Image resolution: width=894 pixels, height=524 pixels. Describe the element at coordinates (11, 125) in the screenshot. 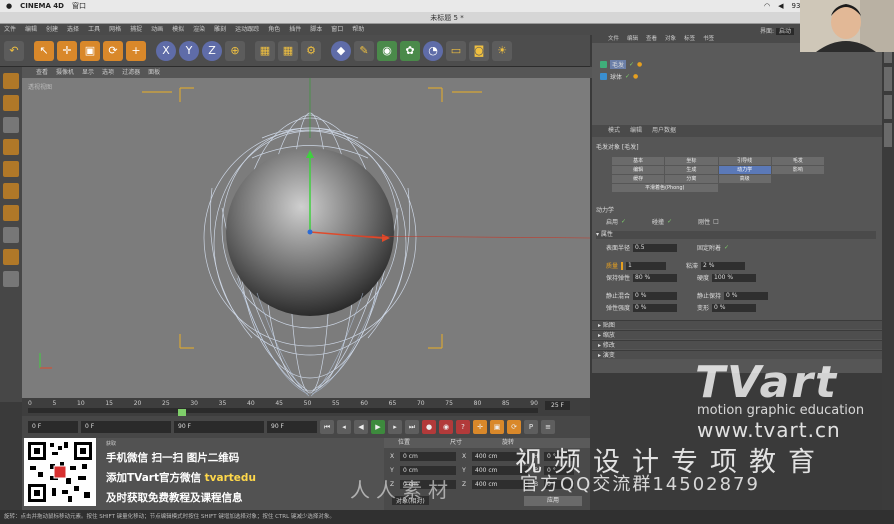

I see `checker-icon` at that location.